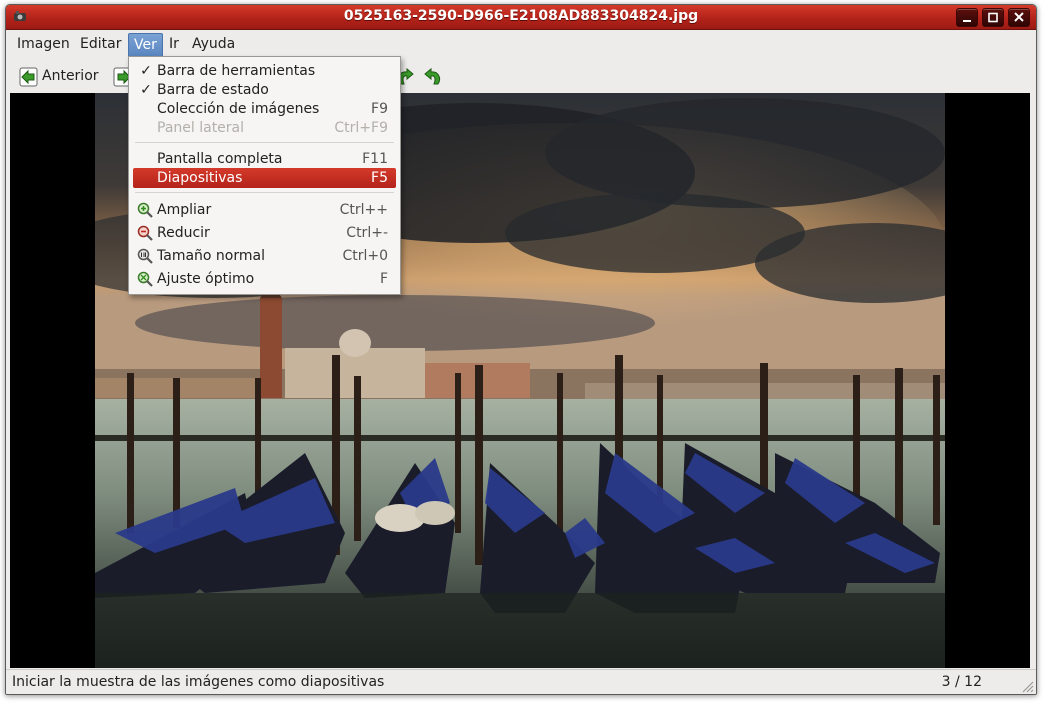  I want to click on menu-item-label: Tamaño normal, so click(211, 256).